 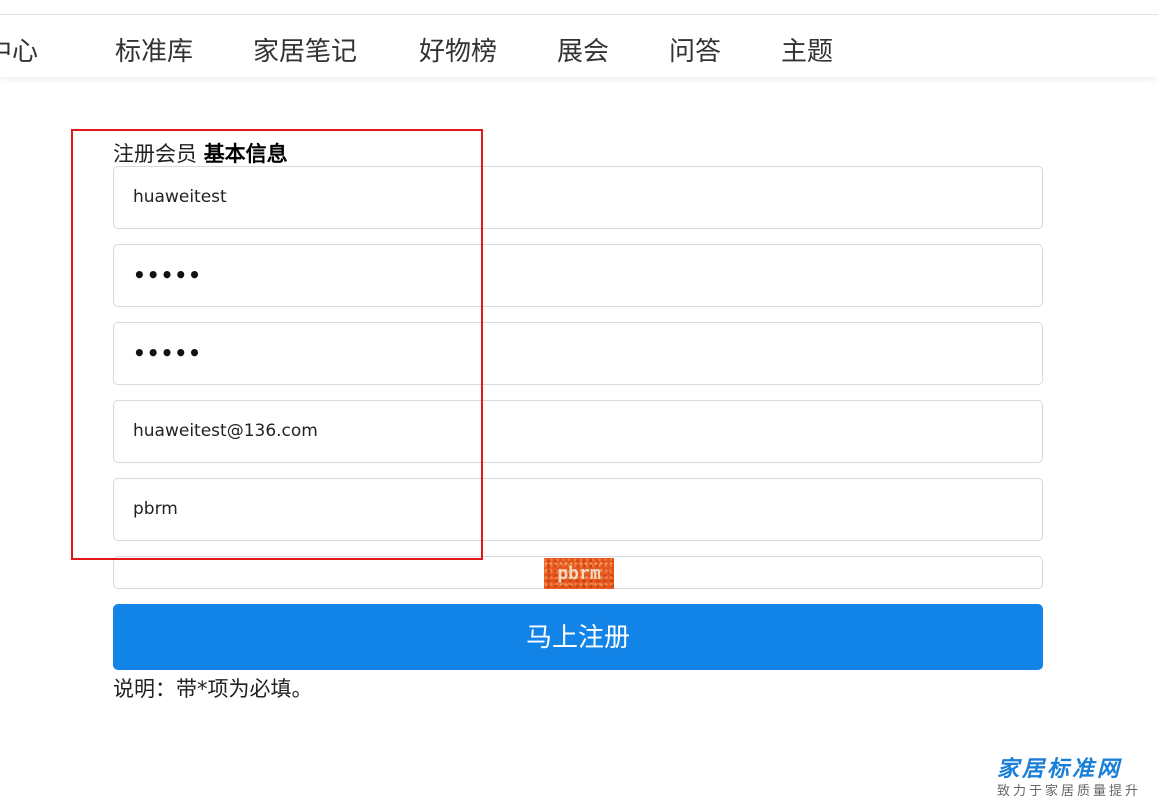 What do you see at coordinates (245, 154) in the screenshot?
I see `form-title-bold: 基本信息` at bounding box center [245, 154].